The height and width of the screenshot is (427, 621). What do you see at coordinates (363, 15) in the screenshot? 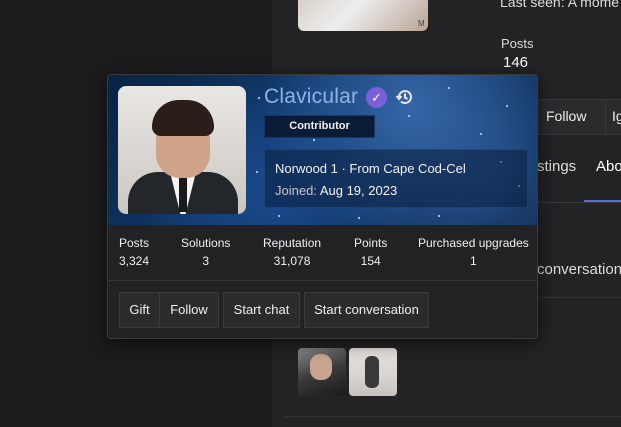
I see `background-avatar` at bounding box center [363, 15].